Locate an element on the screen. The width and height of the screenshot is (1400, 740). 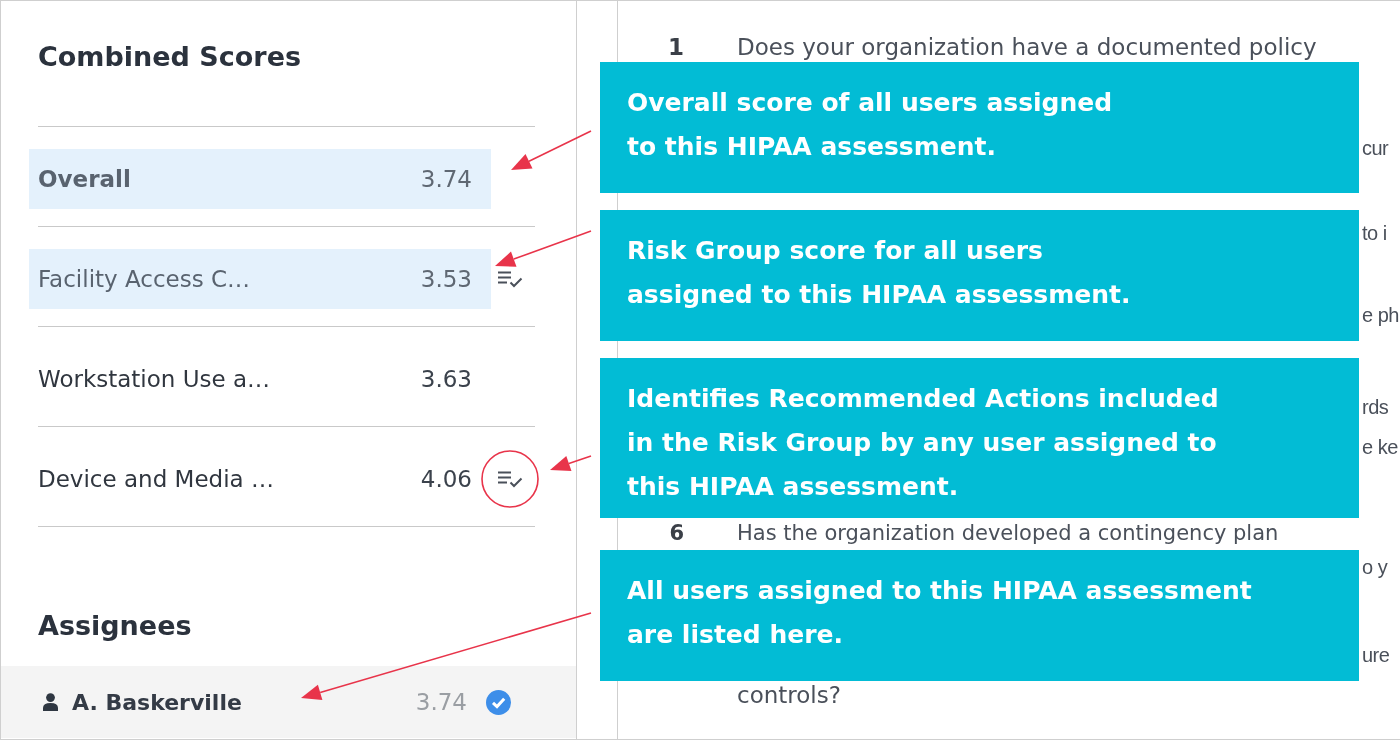
question-text: ure is located at coordinates (1376, 655).